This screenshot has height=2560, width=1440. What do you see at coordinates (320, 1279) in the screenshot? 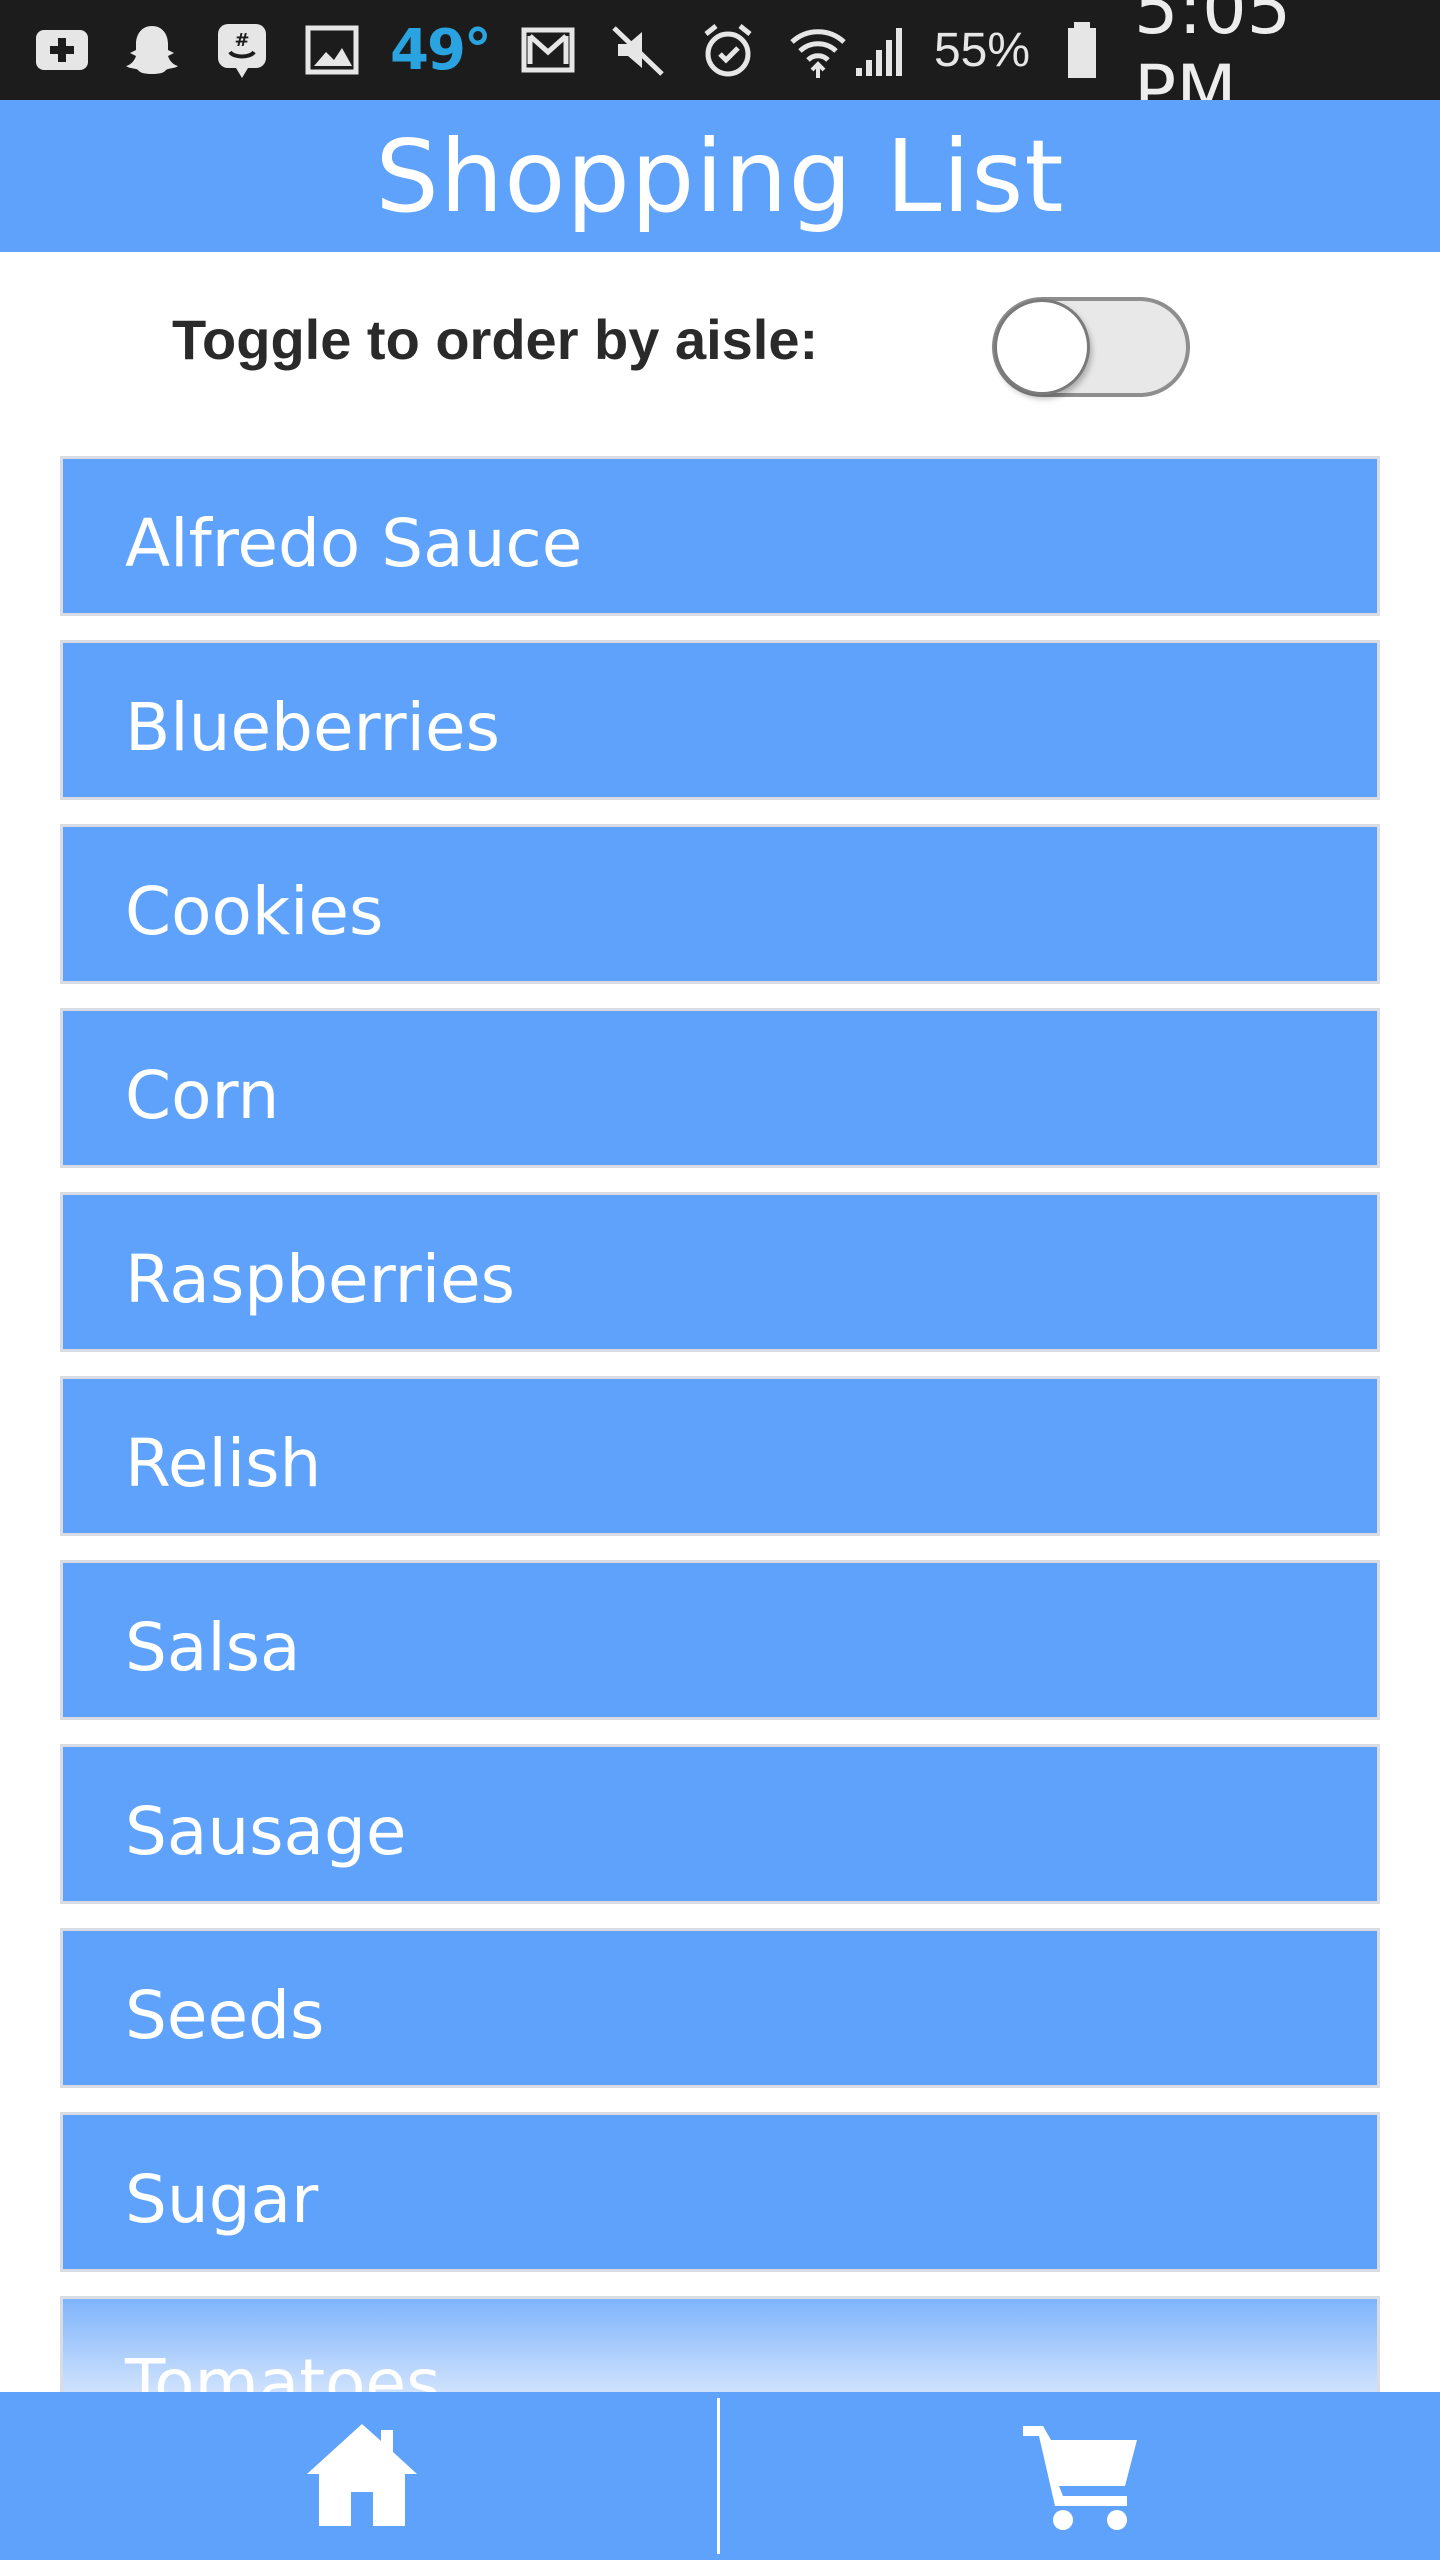
I see `item-label: Raspberries` at bounding box center [320, 1279].